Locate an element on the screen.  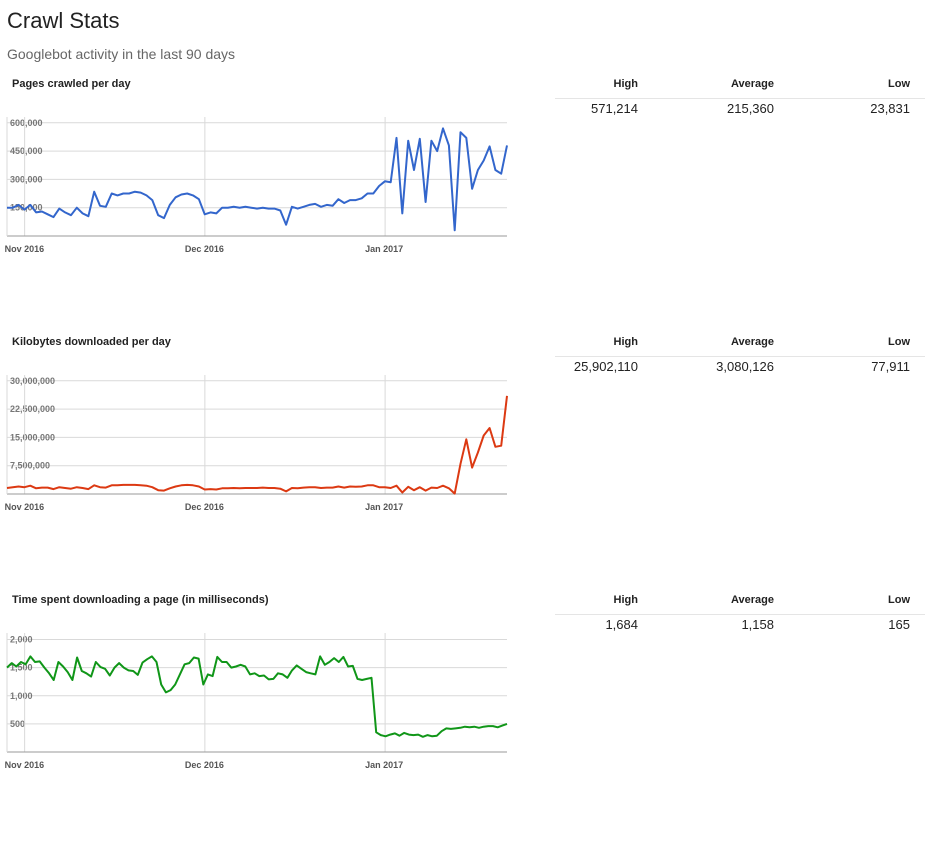
y-tick-label: 1,000 is located at coordinates (21, 696).